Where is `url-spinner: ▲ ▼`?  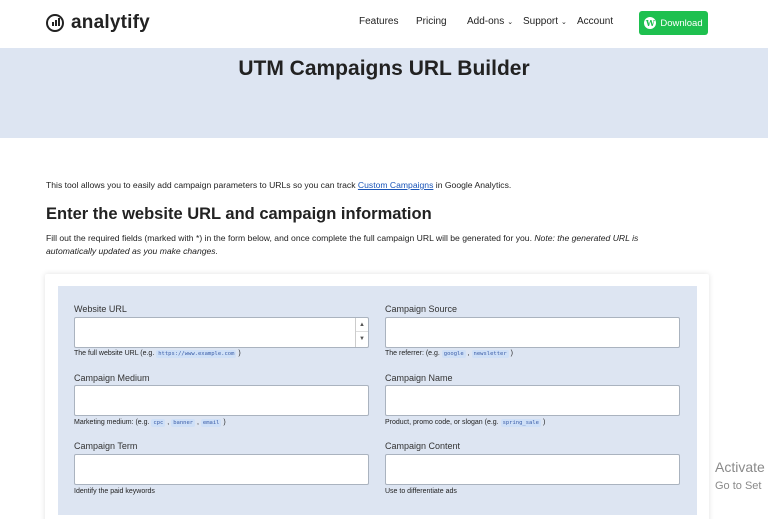
url-spinner: ▲ ▼ is located at coordinates (361, 332).